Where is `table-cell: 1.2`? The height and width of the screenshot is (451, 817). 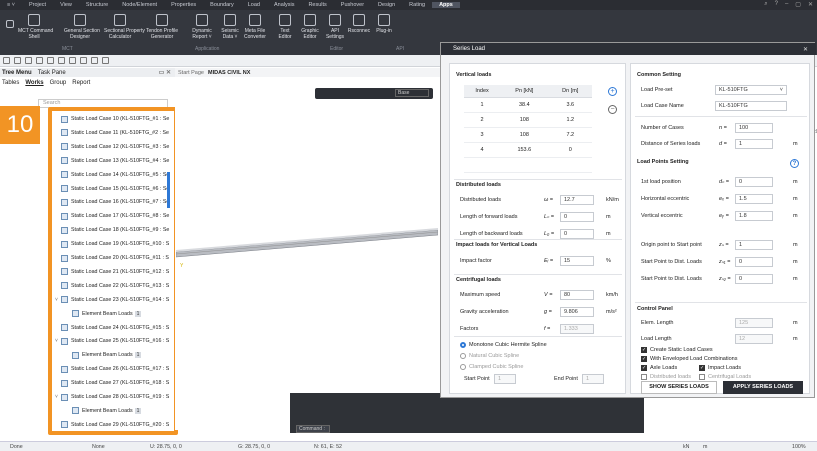
table-cell: 1.2 is located at coordinates (570, 120).